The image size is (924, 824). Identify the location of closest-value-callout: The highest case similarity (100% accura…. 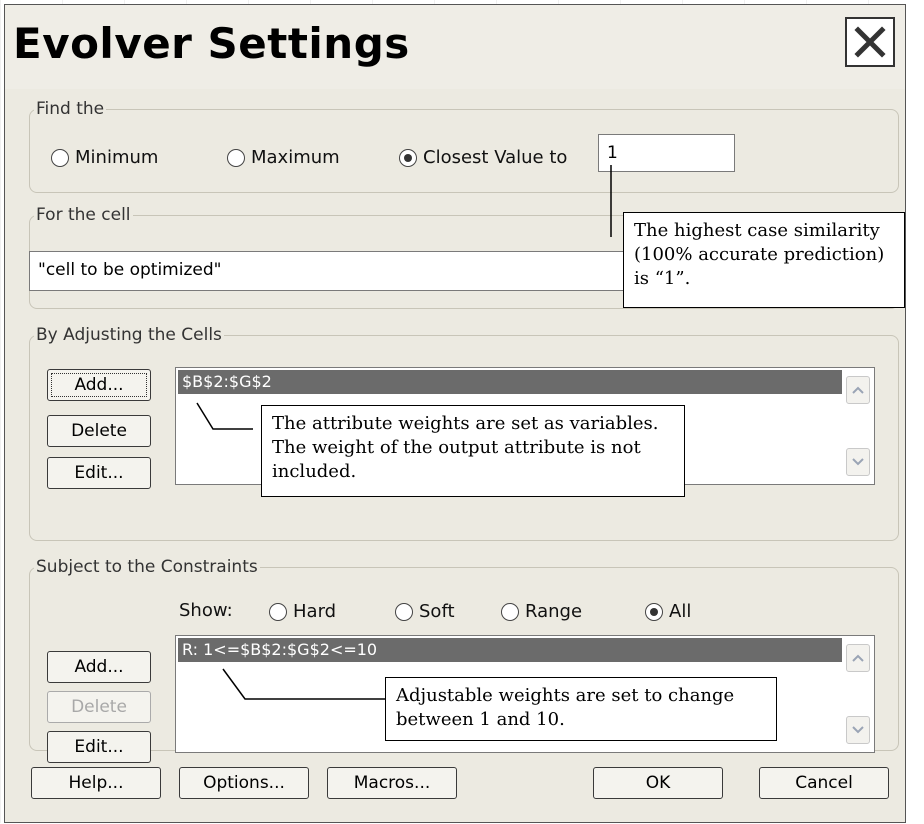
(764, 260).